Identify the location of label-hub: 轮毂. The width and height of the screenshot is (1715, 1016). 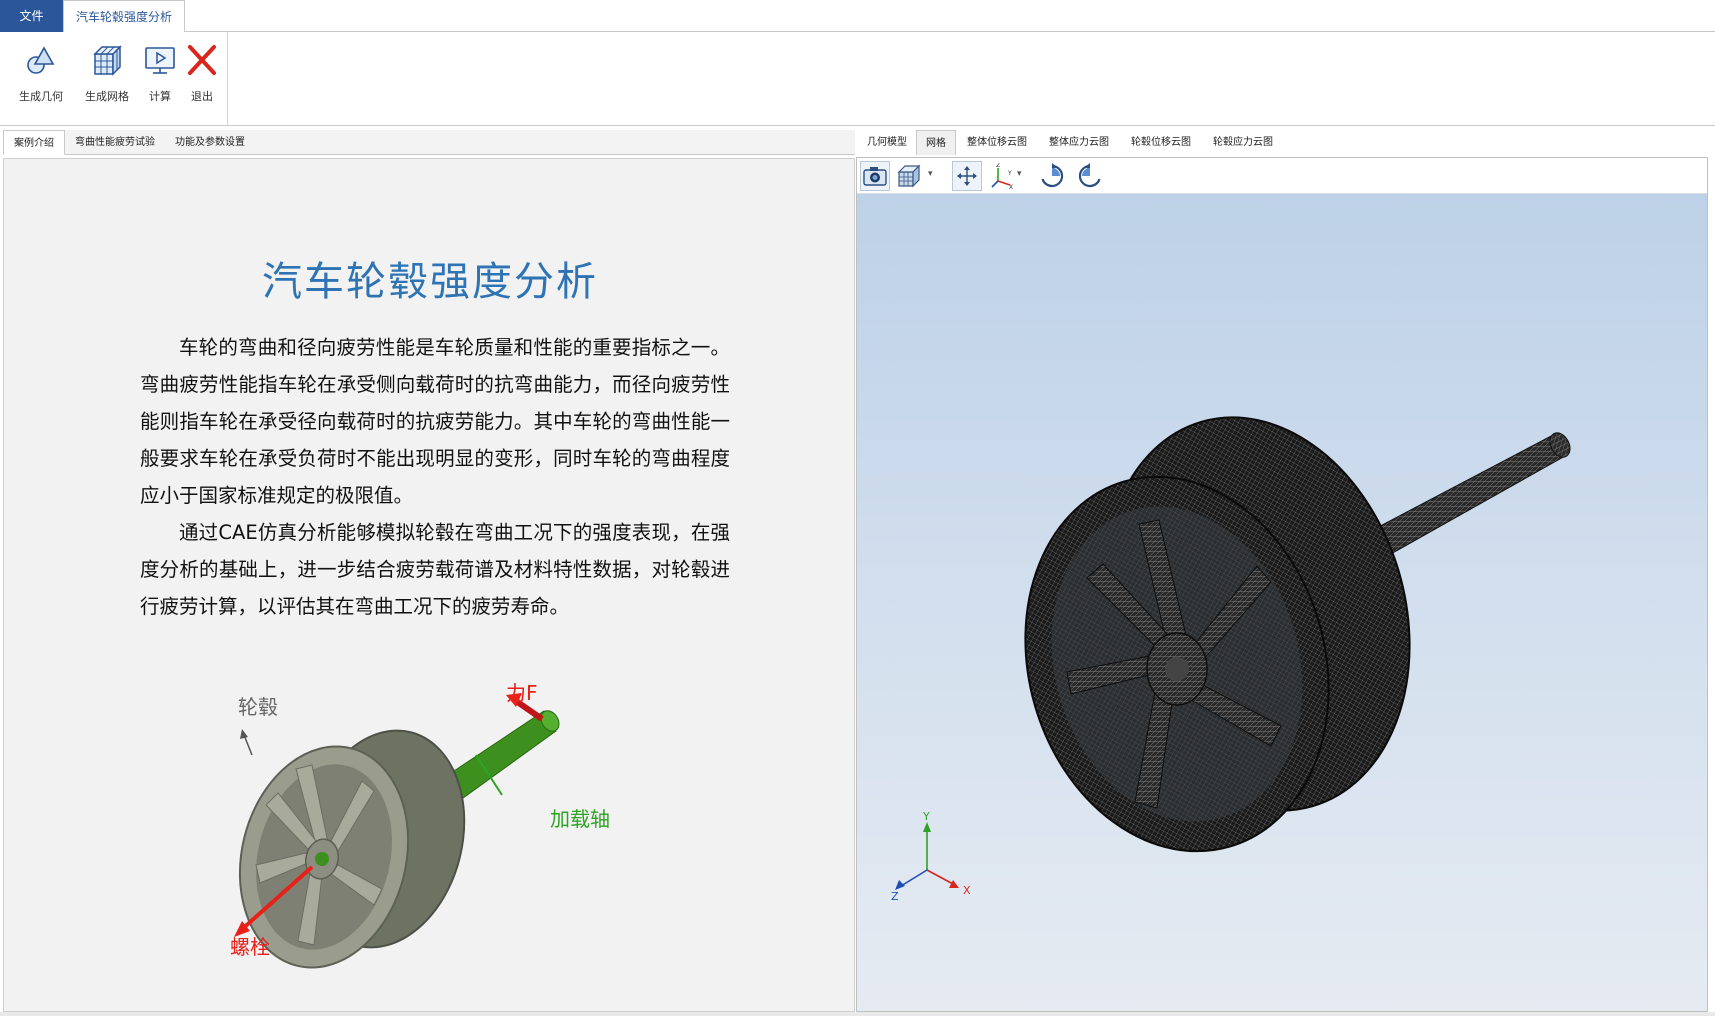
(258, 707).